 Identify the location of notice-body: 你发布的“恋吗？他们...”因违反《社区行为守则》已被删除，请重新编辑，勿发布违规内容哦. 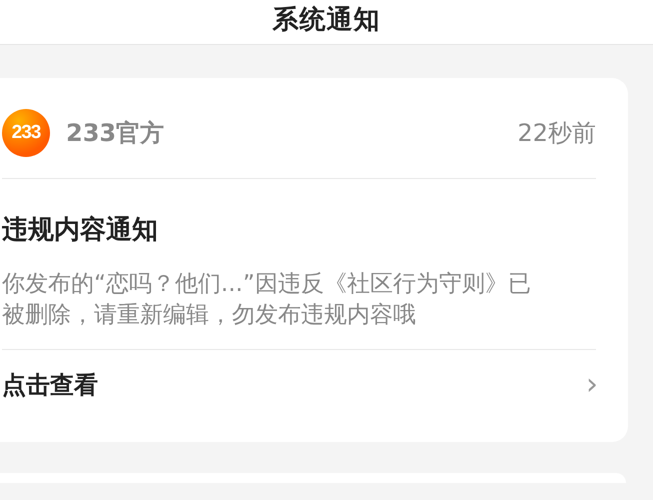
(299, 309).